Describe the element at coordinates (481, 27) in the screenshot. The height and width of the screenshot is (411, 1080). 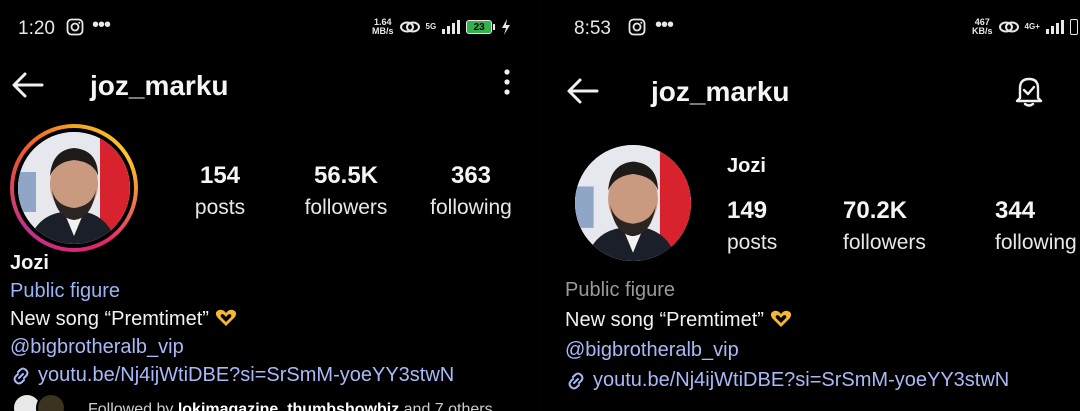
I see `battery-icon: 23` at that location.